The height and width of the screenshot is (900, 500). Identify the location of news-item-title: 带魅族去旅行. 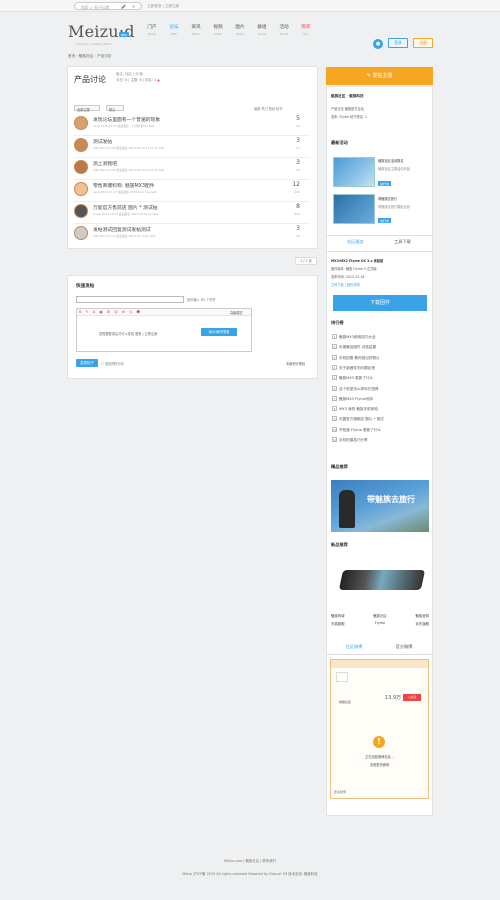
(387, 198).